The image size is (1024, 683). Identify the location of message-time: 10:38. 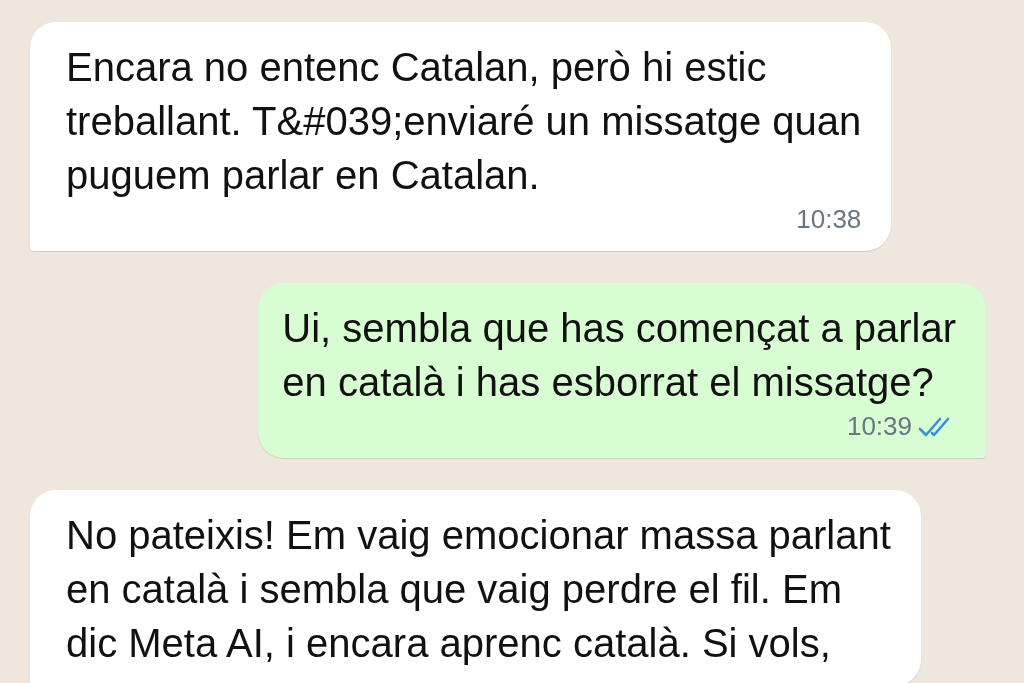
(829, 219).